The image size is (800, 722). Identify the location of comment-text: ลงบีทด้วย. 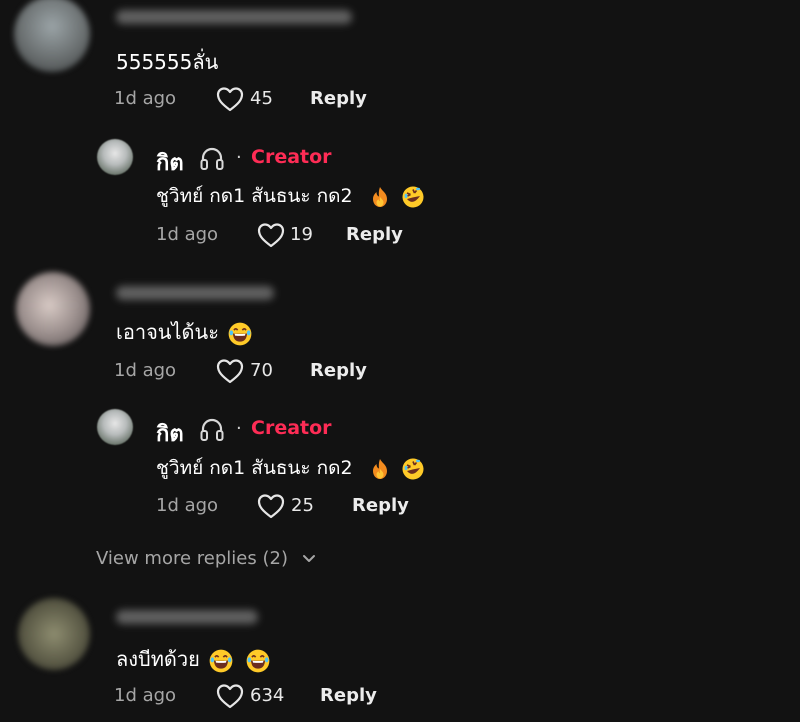
(193, 659).